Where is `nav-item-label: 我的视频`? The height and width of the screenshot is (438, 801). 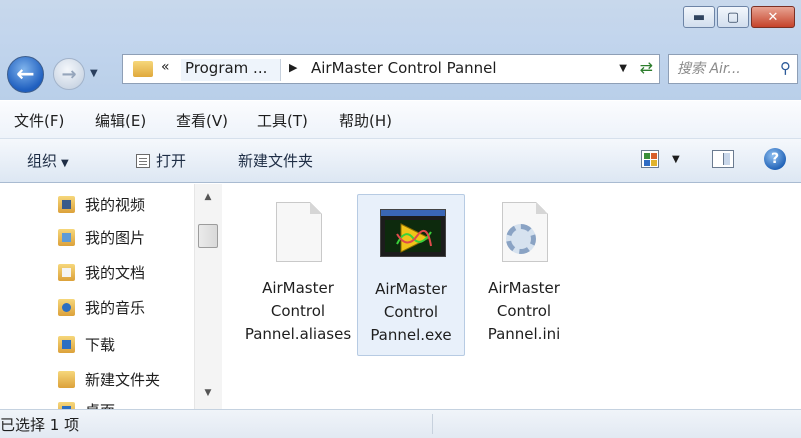
nav-item-label: 我的视频 is located at coordinates (115, 204).